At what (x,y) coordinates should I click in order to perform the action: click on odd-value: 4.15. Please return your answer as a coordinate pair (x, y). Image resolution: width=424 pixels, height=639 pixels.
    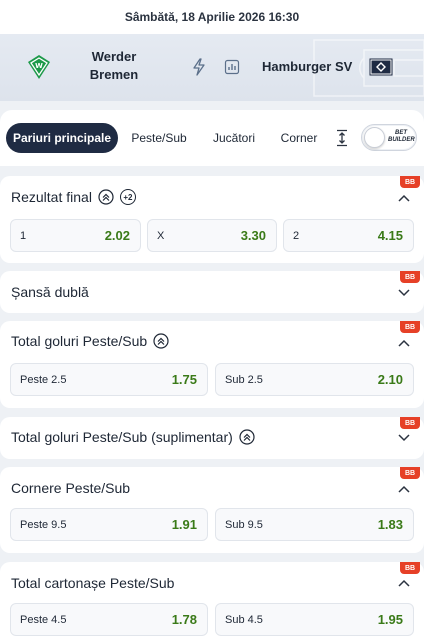
    Looking at the image, I should click on (390, 235).